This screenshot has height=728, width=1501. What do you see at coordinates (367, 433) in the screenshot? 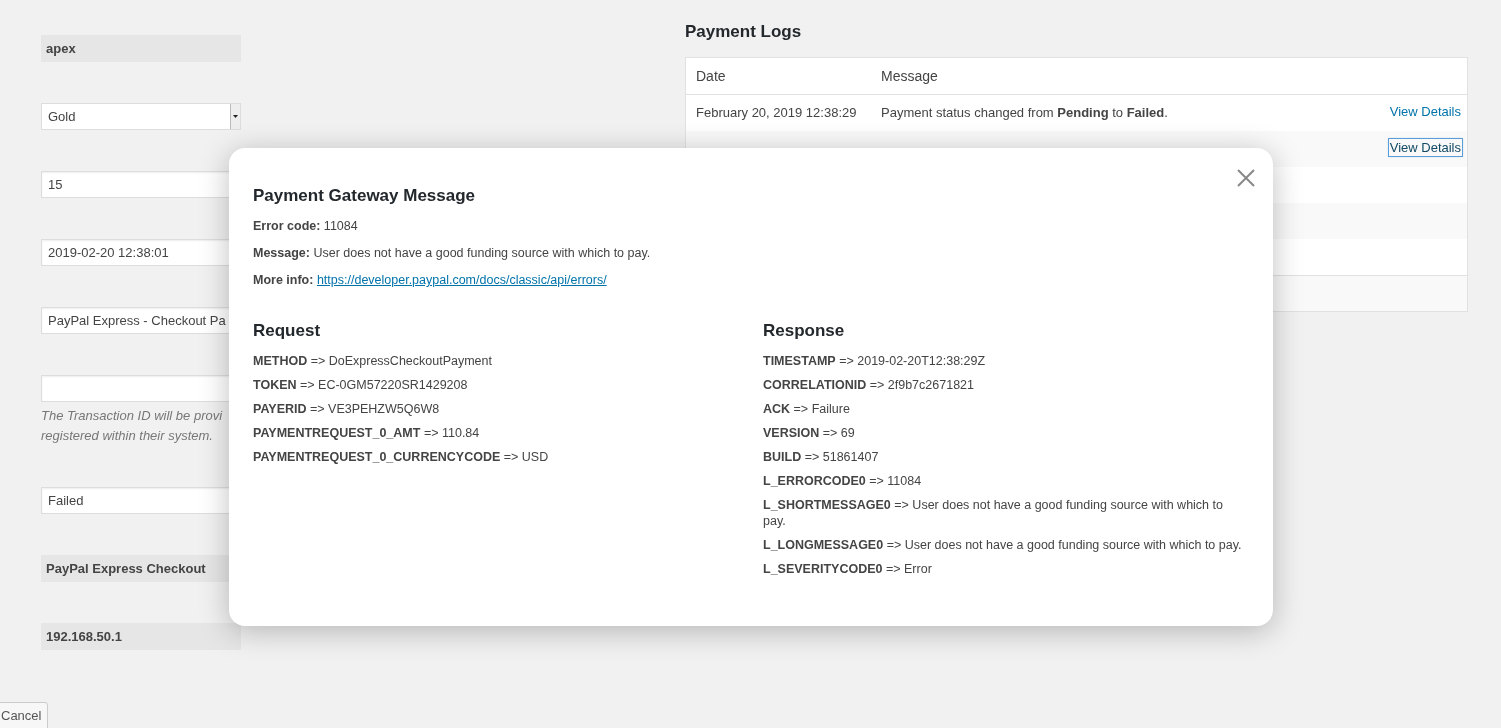
I see `key-value-text: PAYMENTREQUEST_0_AMT => 110.84` at bounding box center [367, 433].